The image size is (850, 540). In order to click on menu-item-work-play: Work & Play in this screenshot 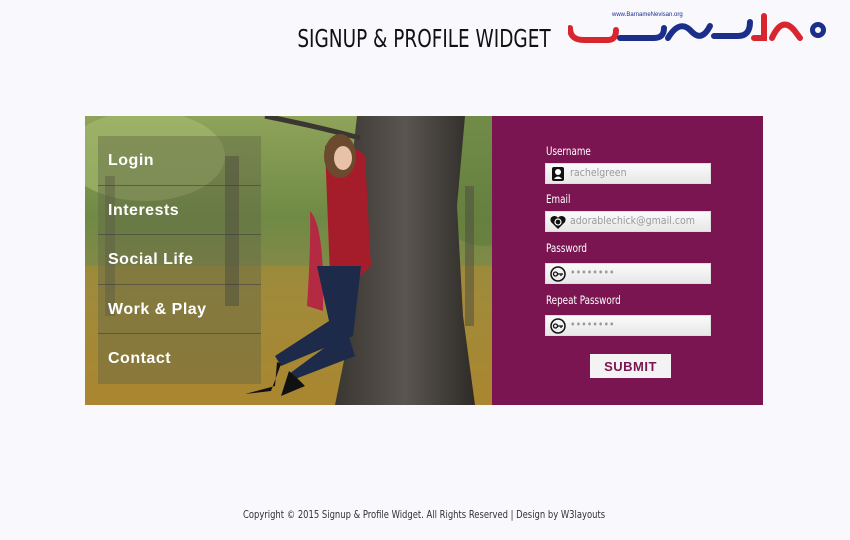, I will do `click(179, 309)`.